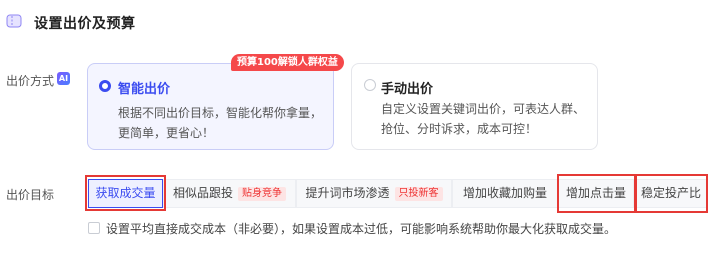 The width and height of the screenshot is (715, 262). I want to click on highlight-box-get-orders, so click(125, 193).